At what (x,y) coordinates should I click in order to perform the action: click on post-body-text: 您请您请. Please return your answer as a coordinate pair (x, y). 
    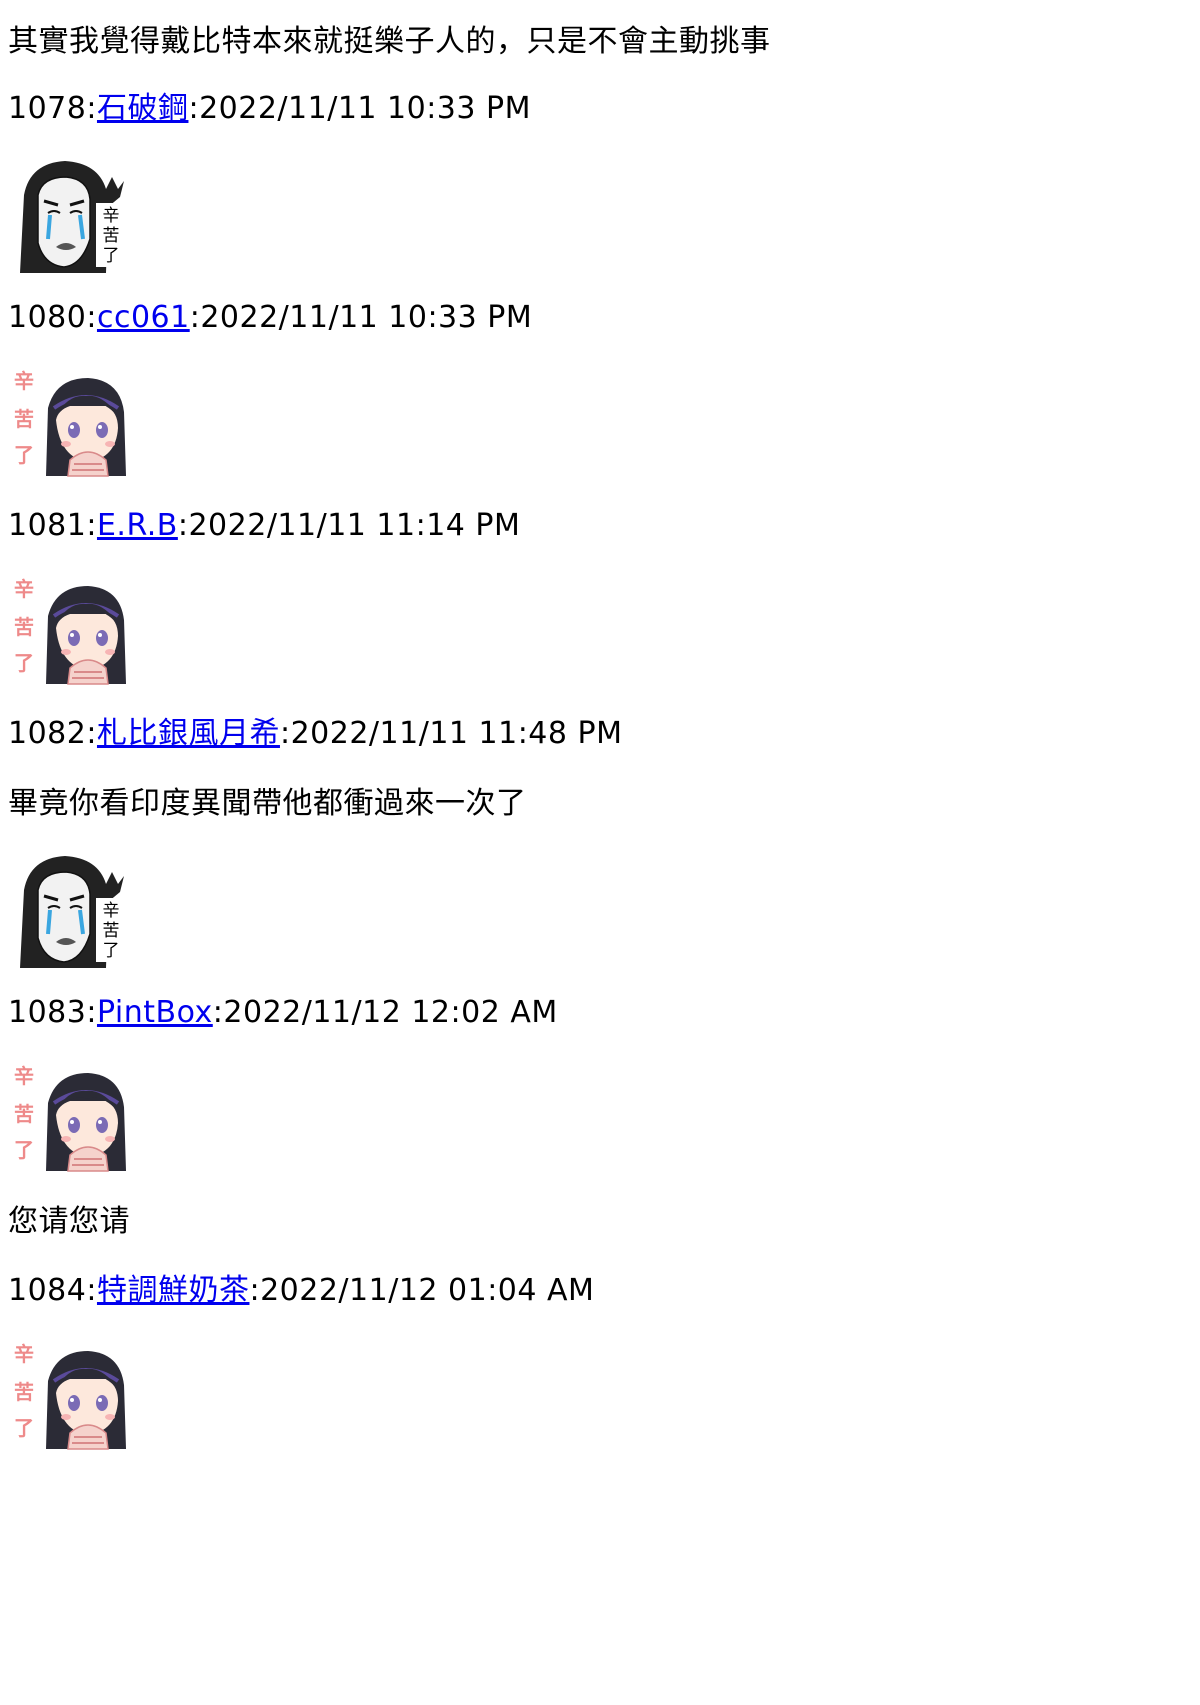
    Looking at the image, I should click on (69, 1221).